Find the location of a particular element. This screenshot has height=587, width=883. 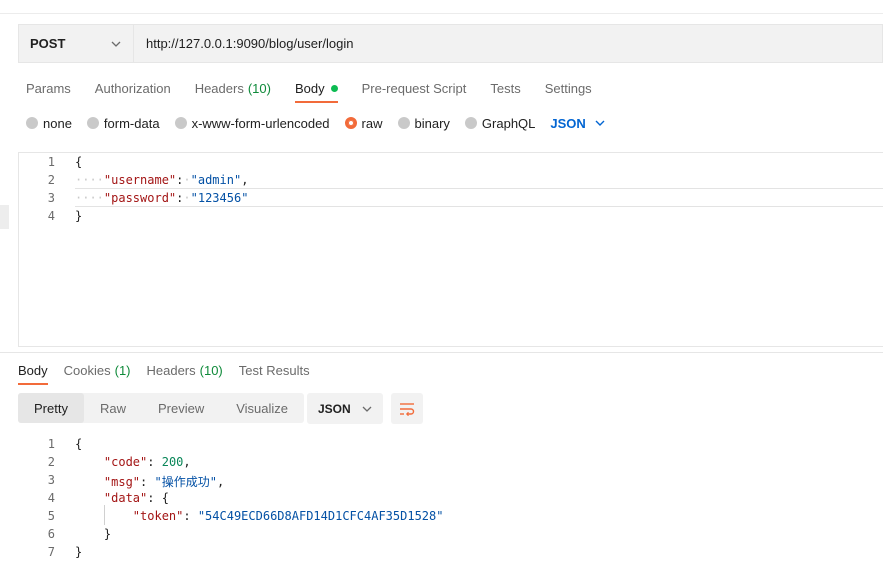

line-number: 5 is located at coordinates (51, 516).